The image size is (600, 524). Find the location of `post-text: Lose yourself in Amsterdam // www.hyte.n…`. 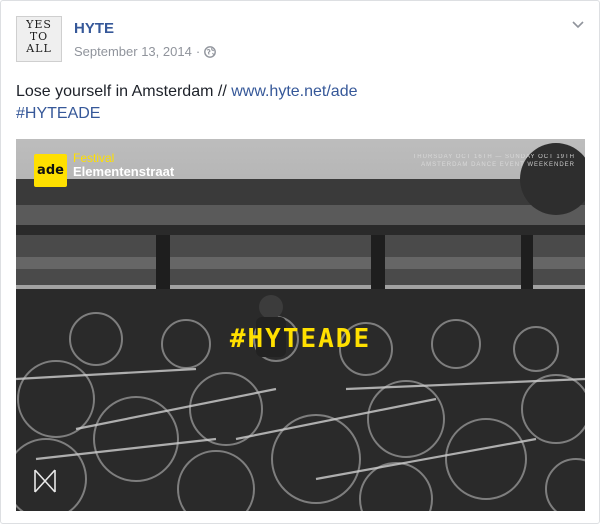

post-text: Lose yourself in Amsterdam // www.hyte.n… is located at coordinates (187, 103).